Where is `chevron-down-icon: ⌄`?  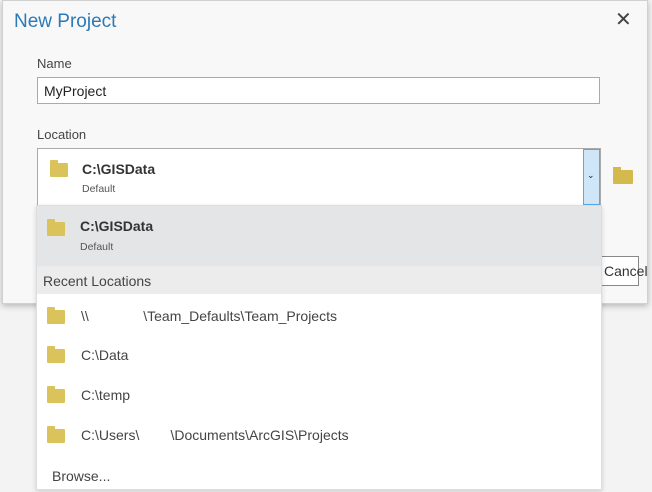 chevron-down-icon: ⌄ is located at coordinates (591, 175).